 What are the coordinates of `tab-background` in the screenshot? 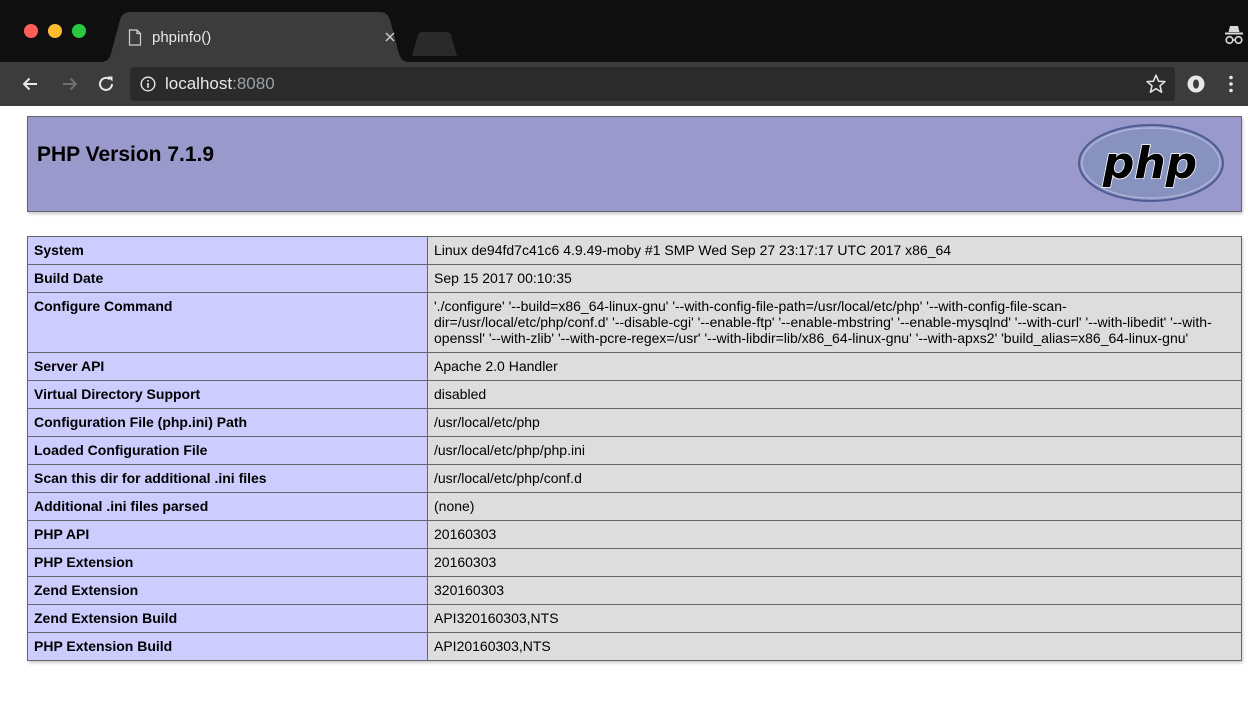 It's located at (255, 37).